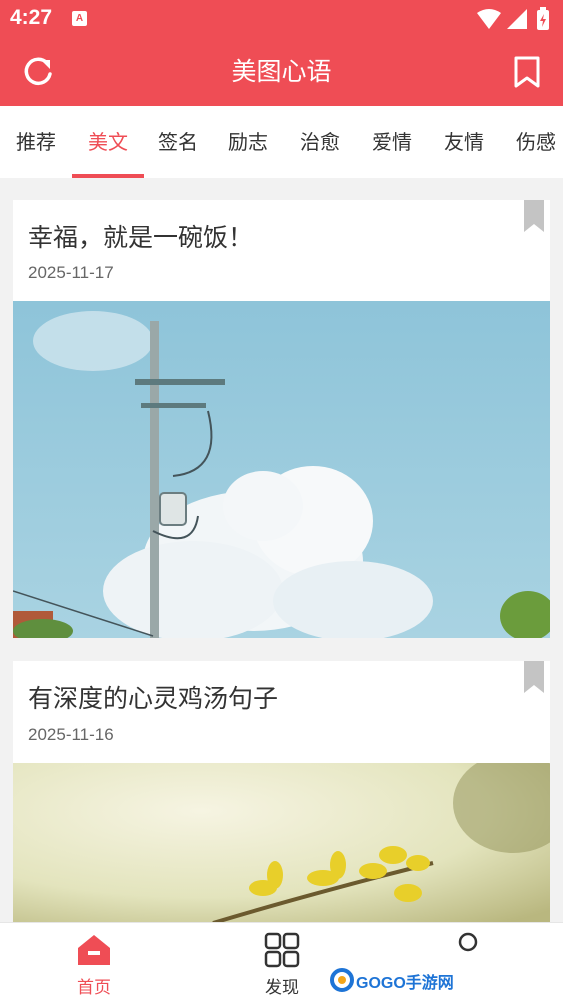 This screenshot has width=563, height=1002. Describe the element at coordinates (392, 142) in the screenshot. I see `tab-love: 爱情` at that location.